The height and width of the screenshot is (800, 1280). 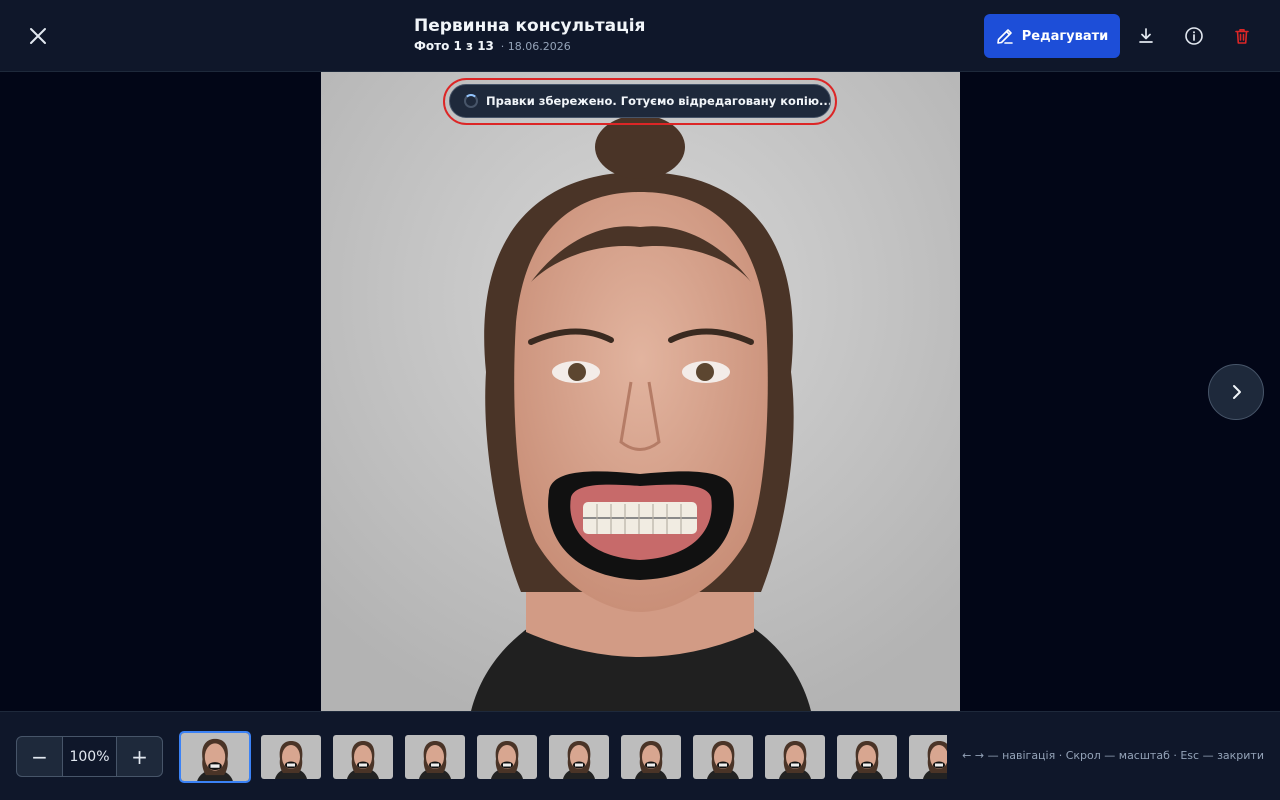 I want to click on trash-icon, so click(x=1242, y=36).